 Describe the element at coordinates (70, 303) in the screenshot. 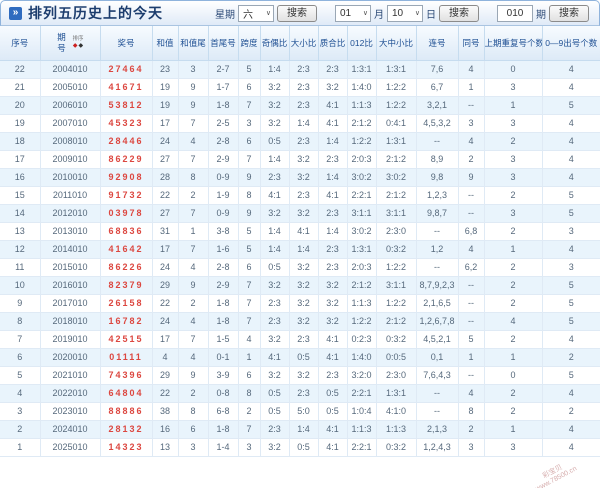

I see `cell-issue: 2017010` at that location.